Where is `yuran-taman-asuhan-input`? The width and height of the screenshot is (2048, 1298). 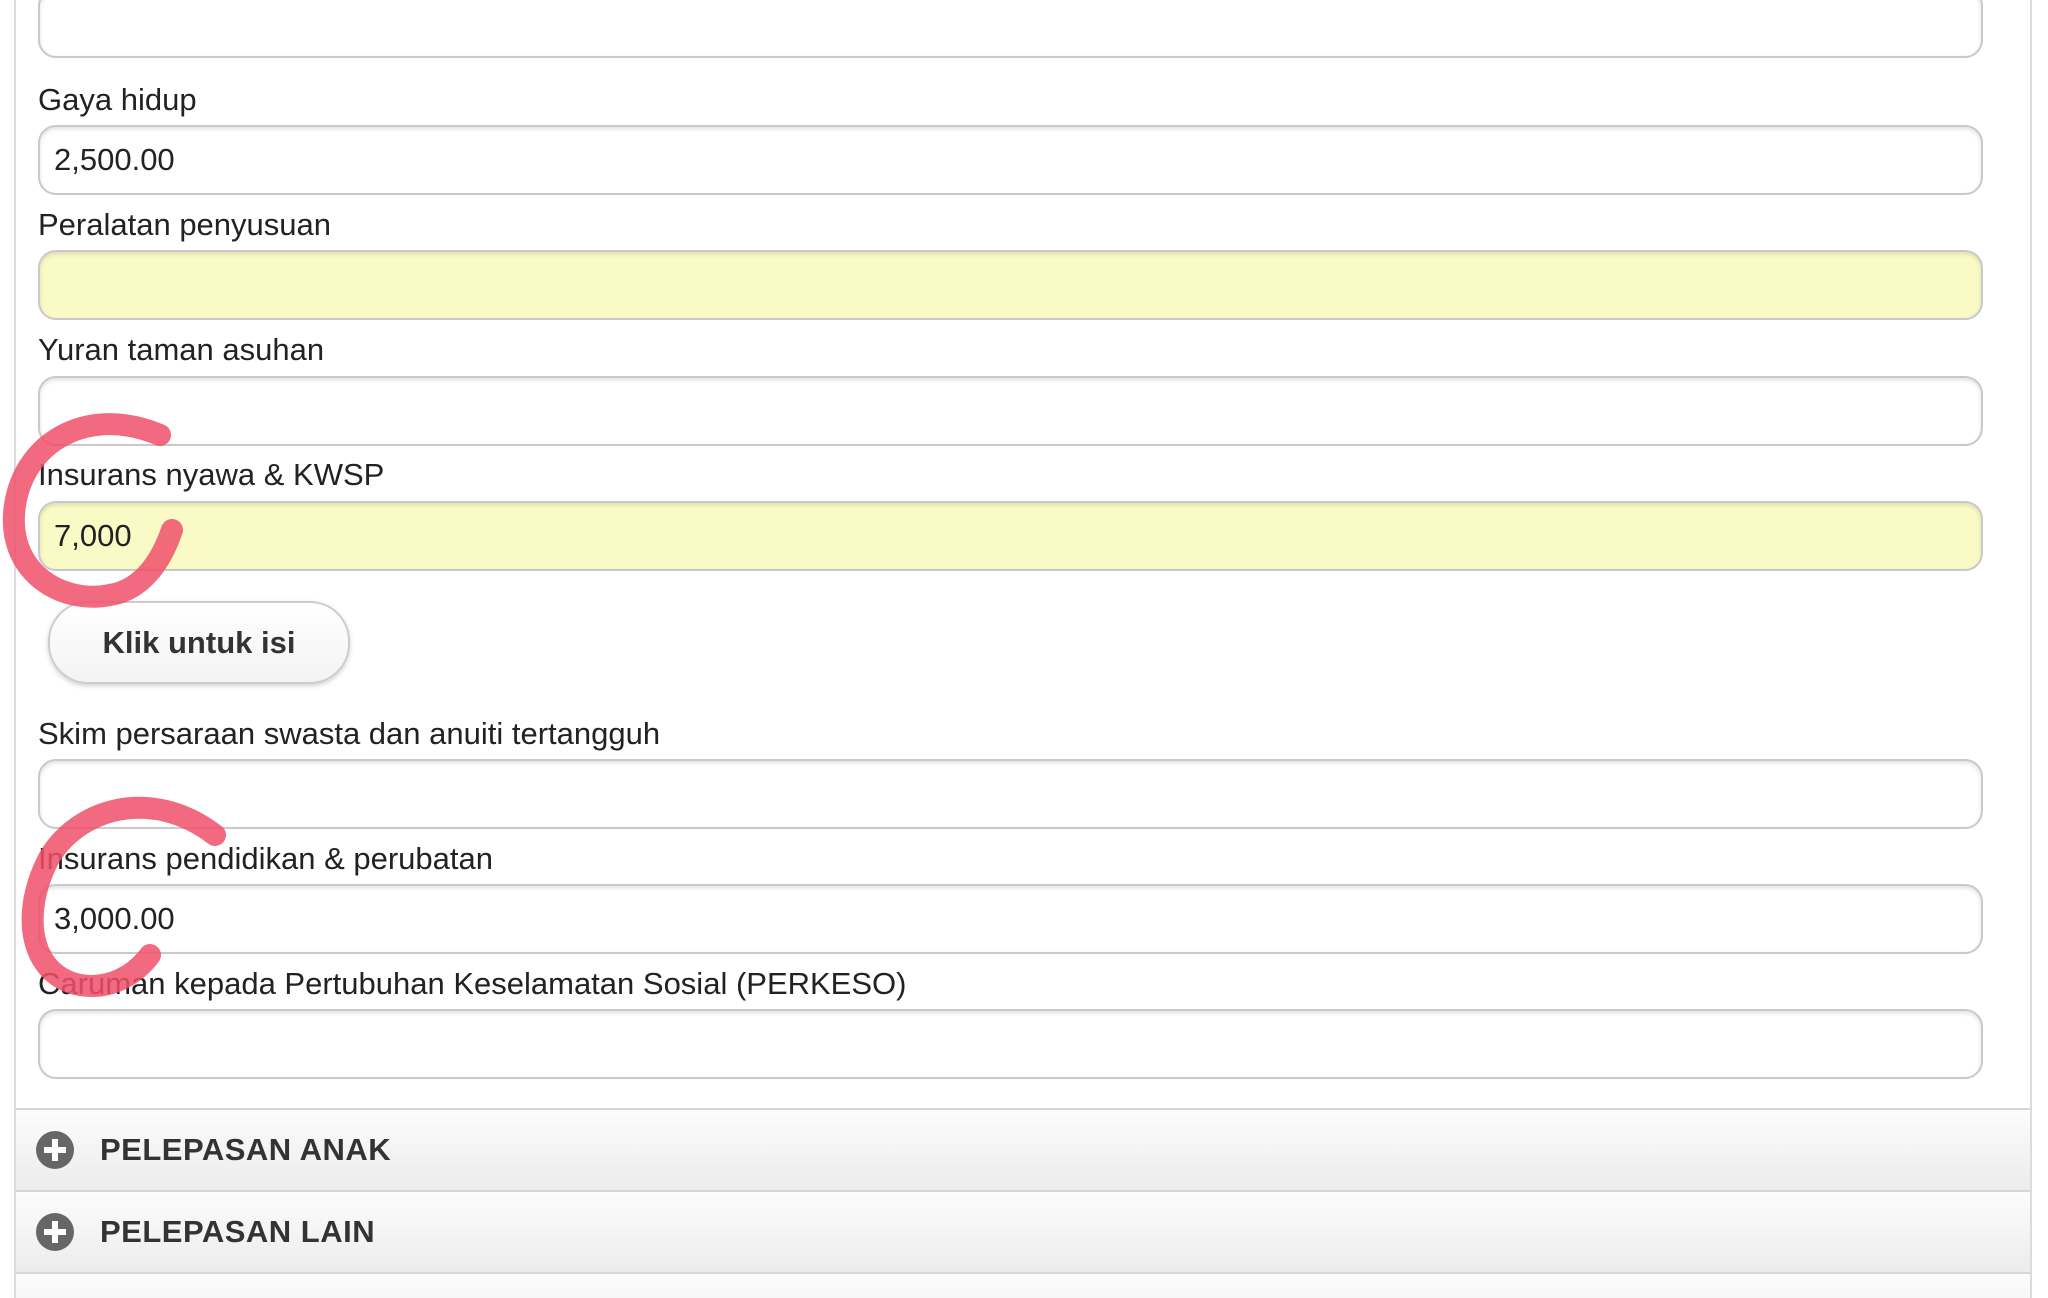 yuran-taman-asuhan-input is located at coordinates (1010, 411).